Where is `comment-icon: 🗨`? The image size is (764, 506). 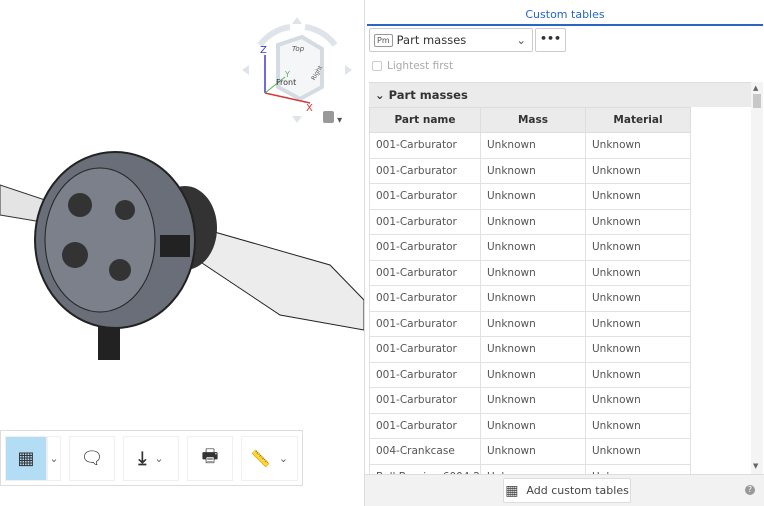
comment-icon: 🗨 is located at coordinates (92, 458).